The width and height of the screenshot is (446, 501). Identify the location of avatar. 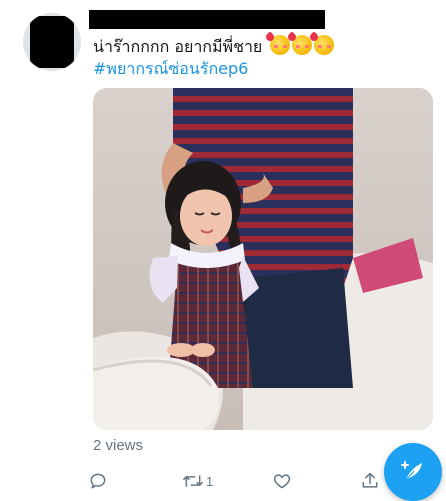
(52, 42).